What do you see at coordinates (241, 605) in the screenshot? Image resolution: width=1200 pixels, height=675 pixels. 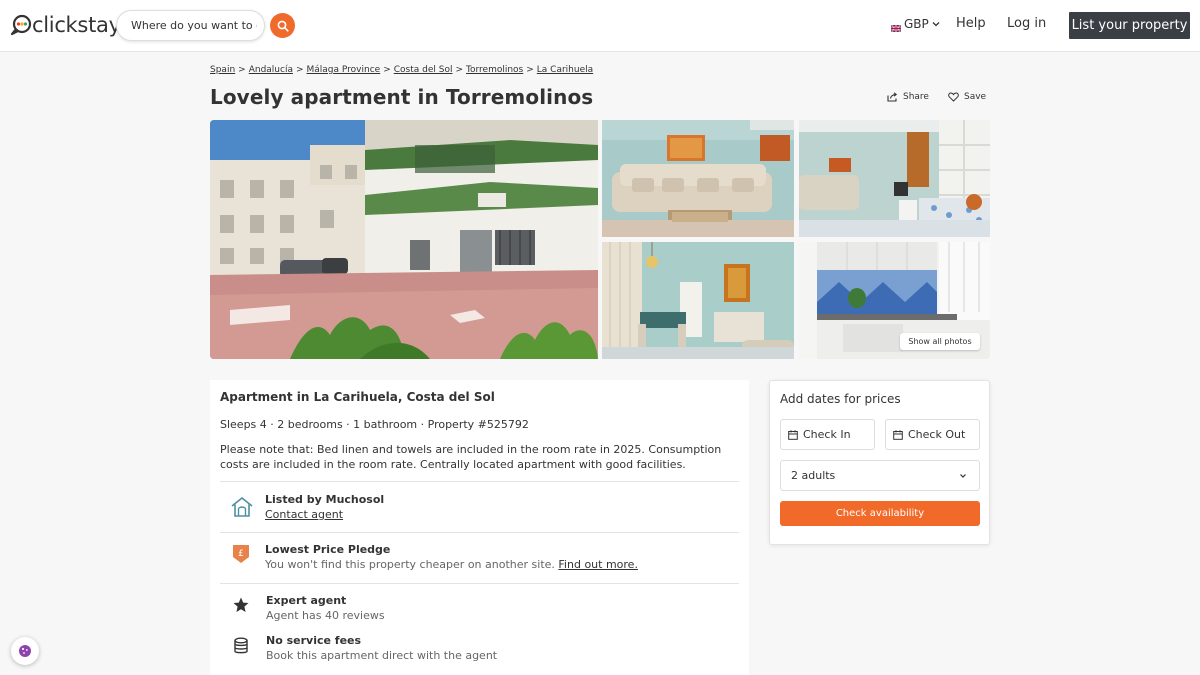 I see `star-icon` at bounding box center [241, 605].